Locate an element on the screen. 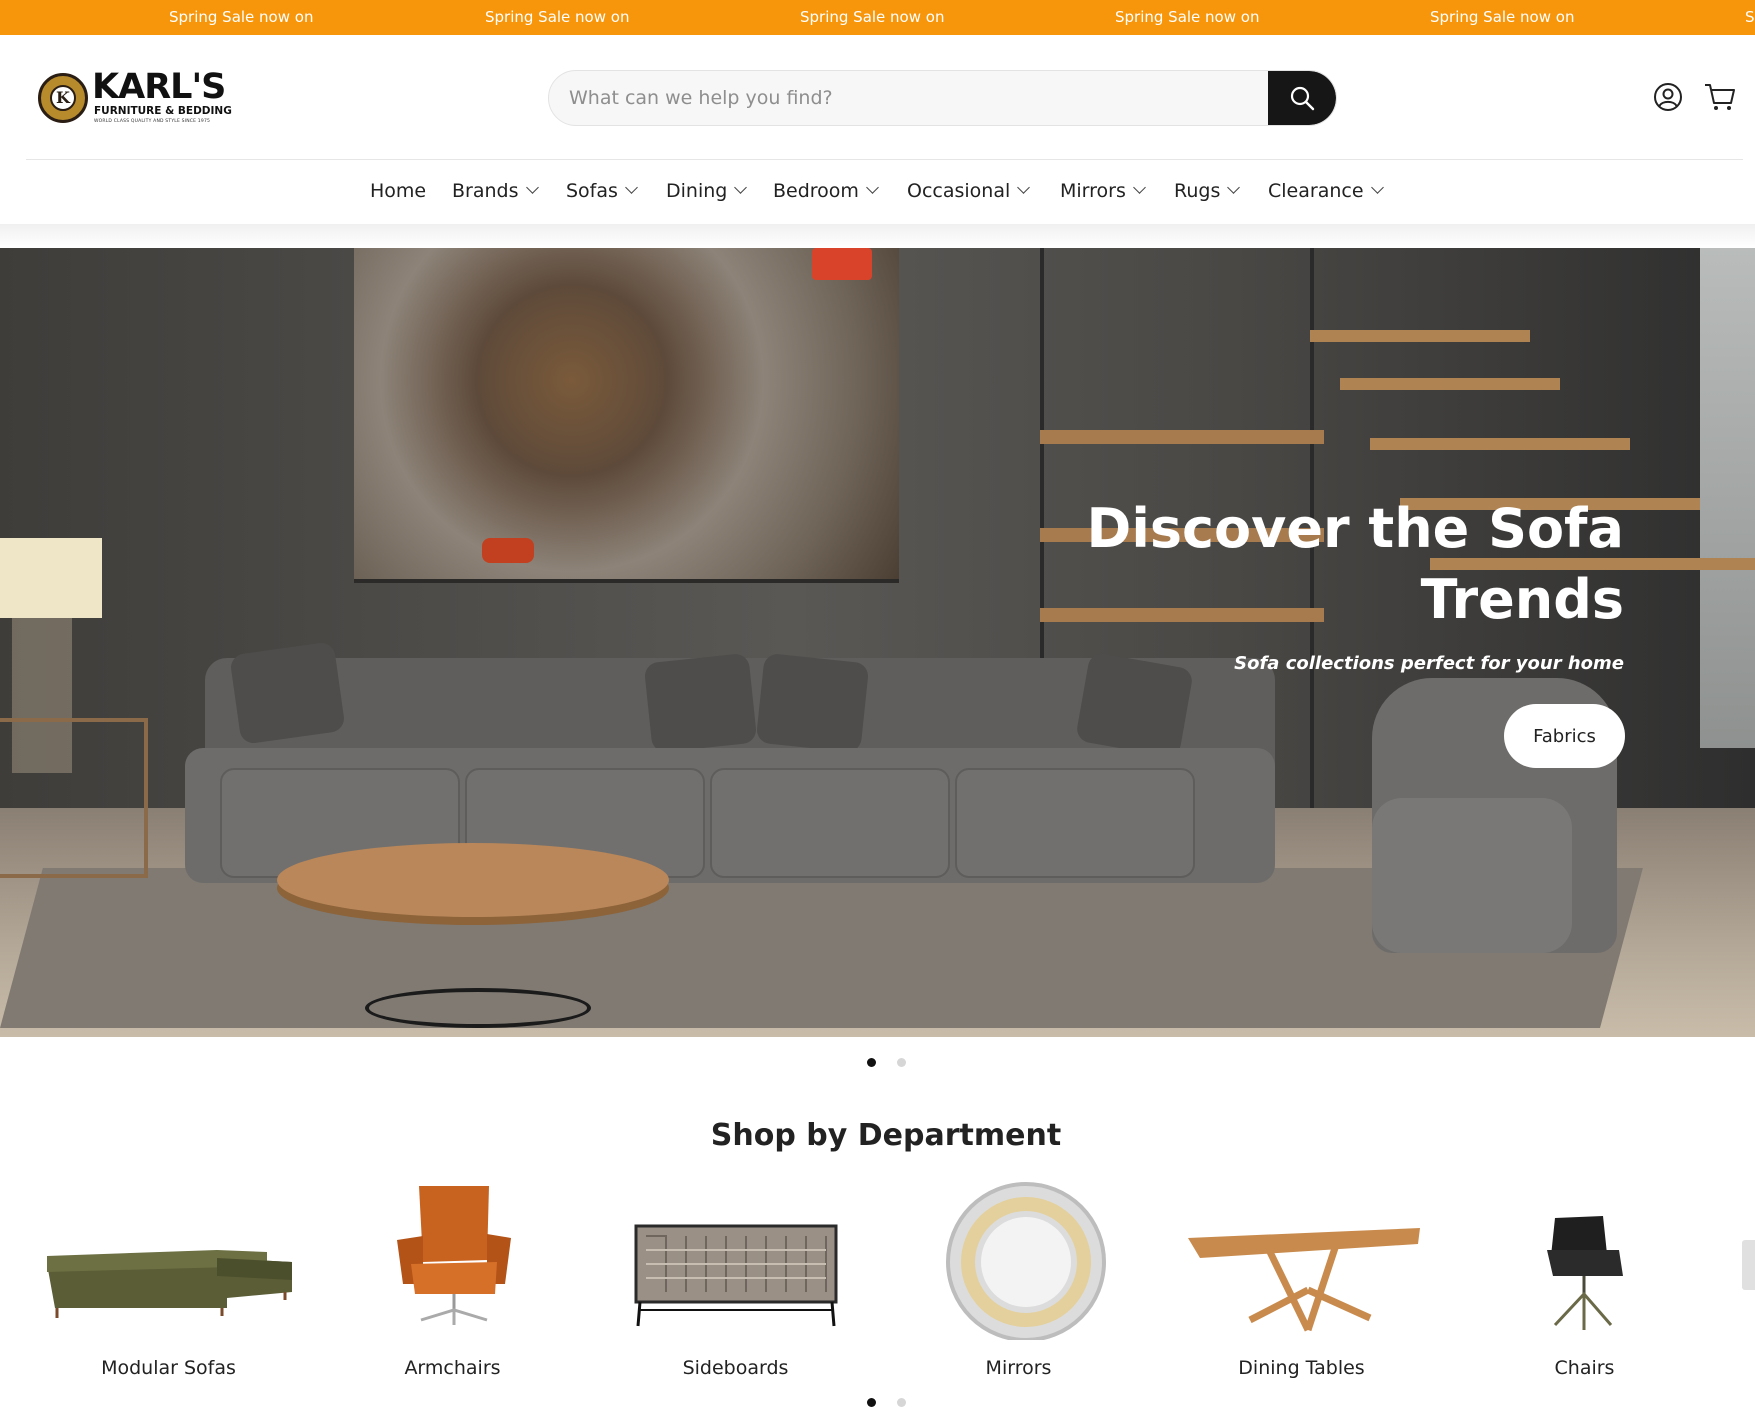  logo-emblem-icon: K is located at coordinates (63, 98).